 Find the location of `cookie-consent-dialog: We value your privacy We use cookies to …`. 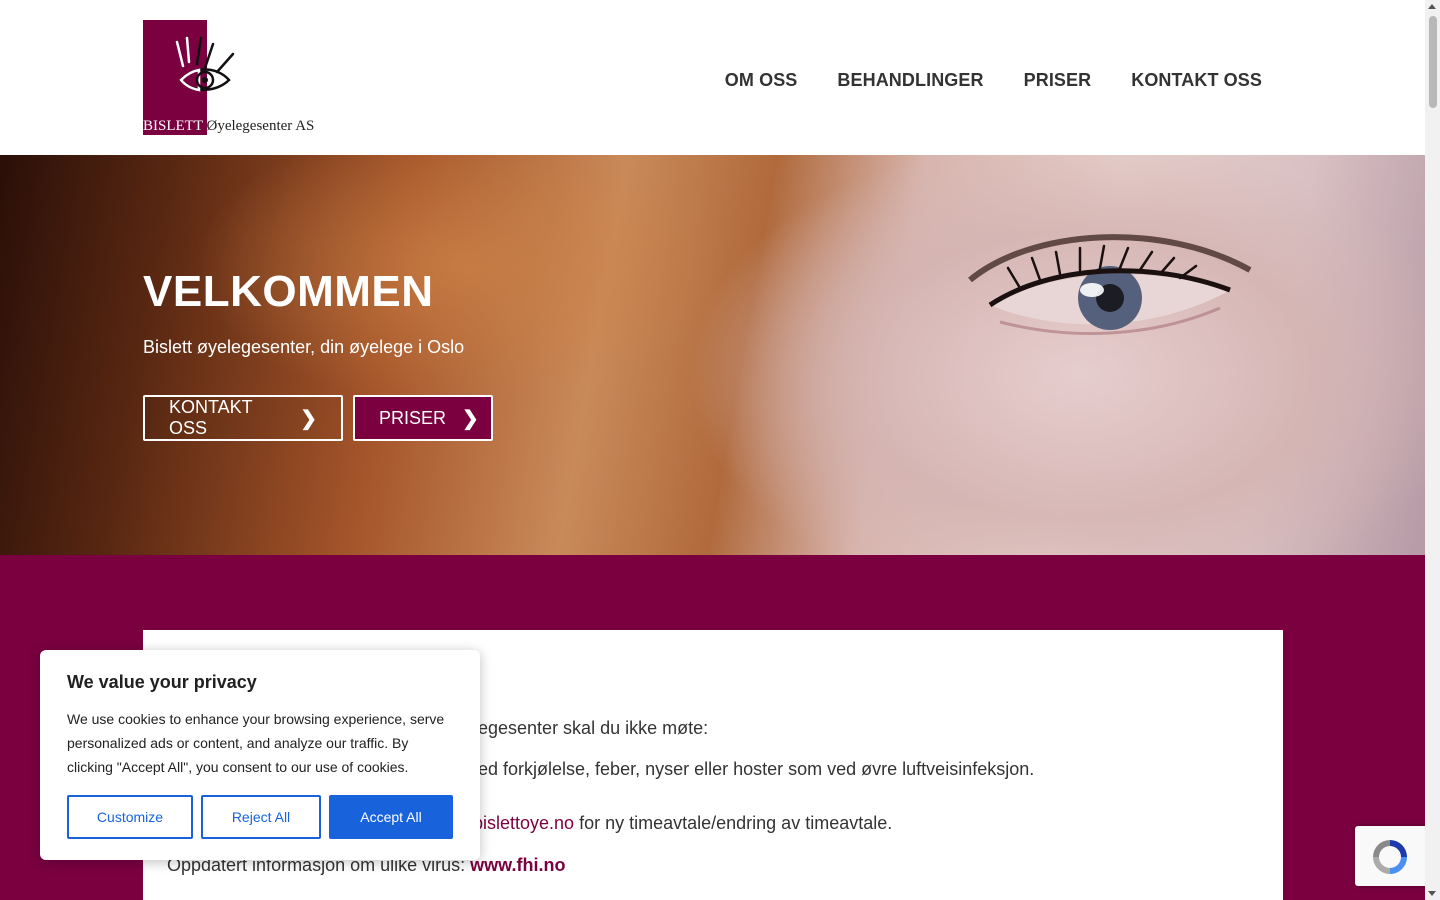

cookie-consent-dialog: We value your privacy We use cookies to … is located at coordinates (260, 755).